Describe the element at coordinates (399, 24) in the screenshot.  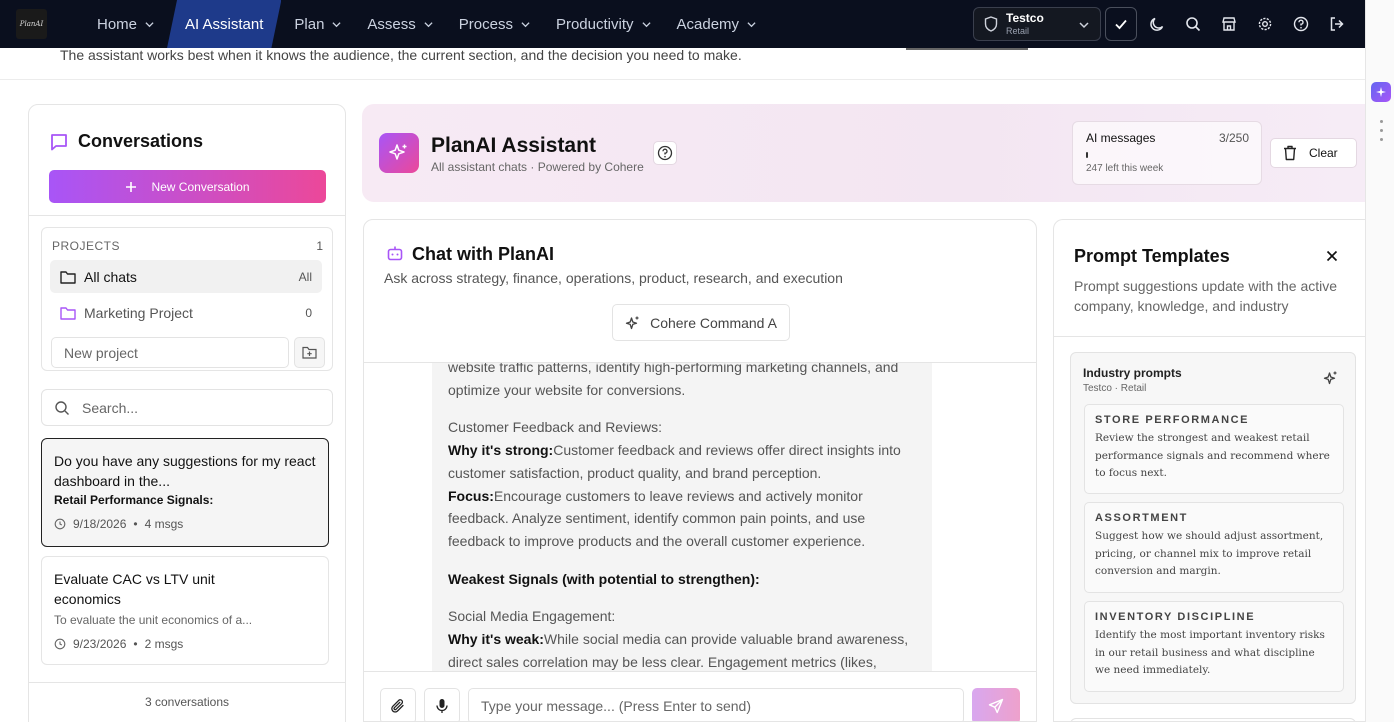
I see `nav-item-assess: Assess` at that location.